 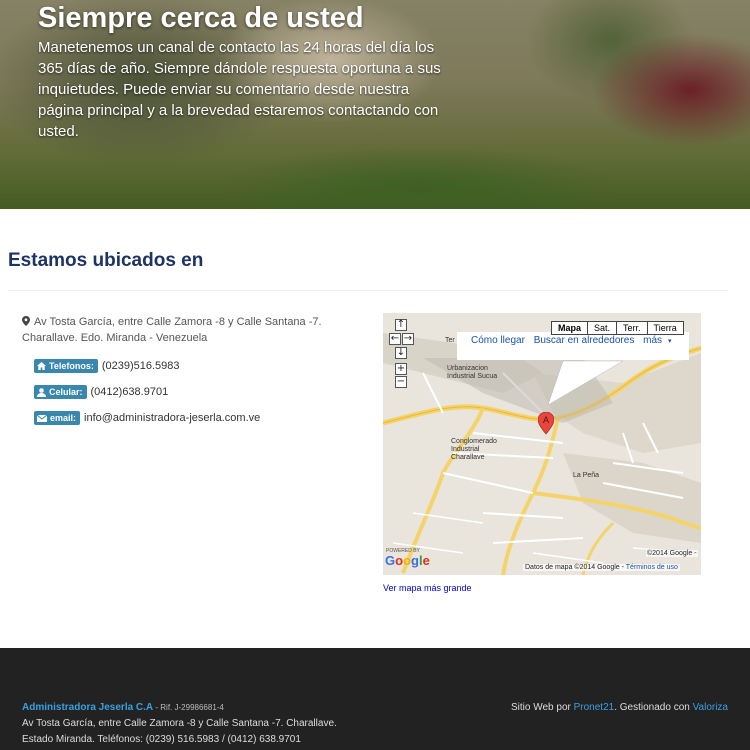 I want to click on terms-link: Términos de uso, so click(x=652, y=567).